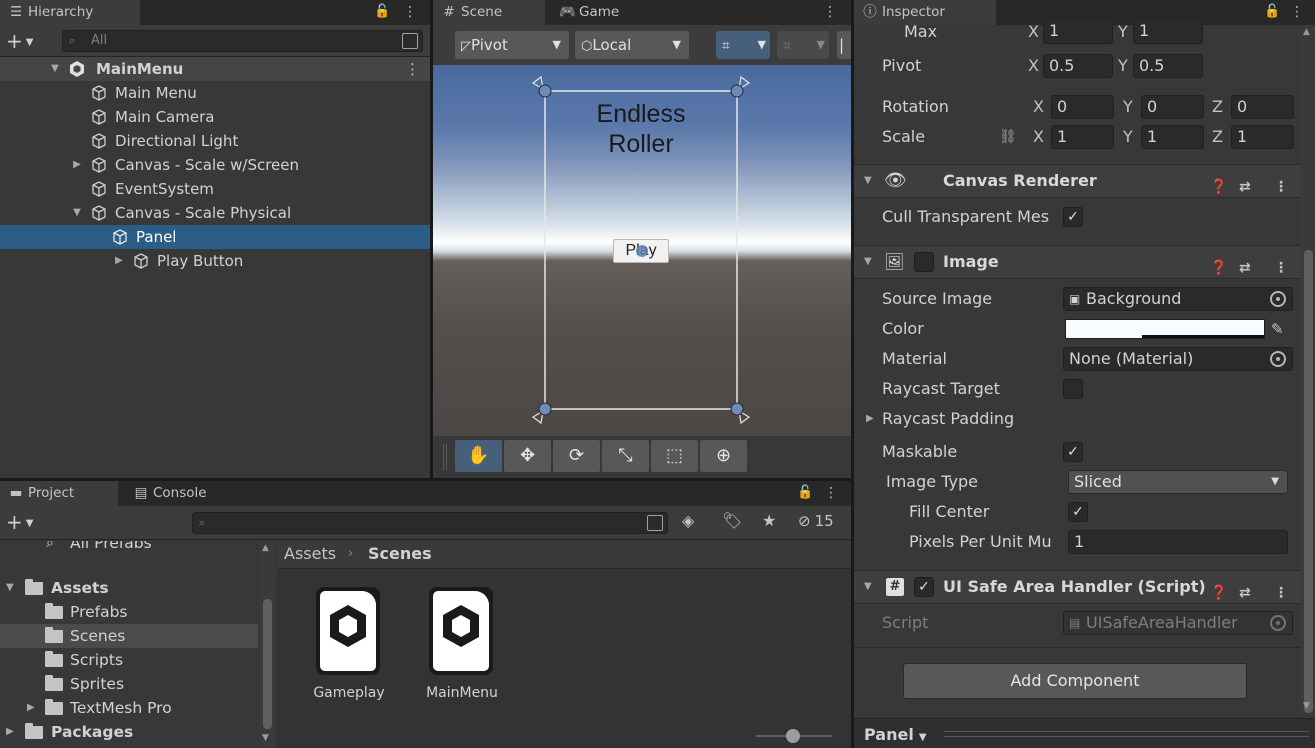  I want to click on folder-prefabs: Prefabs, so click(129, 612).